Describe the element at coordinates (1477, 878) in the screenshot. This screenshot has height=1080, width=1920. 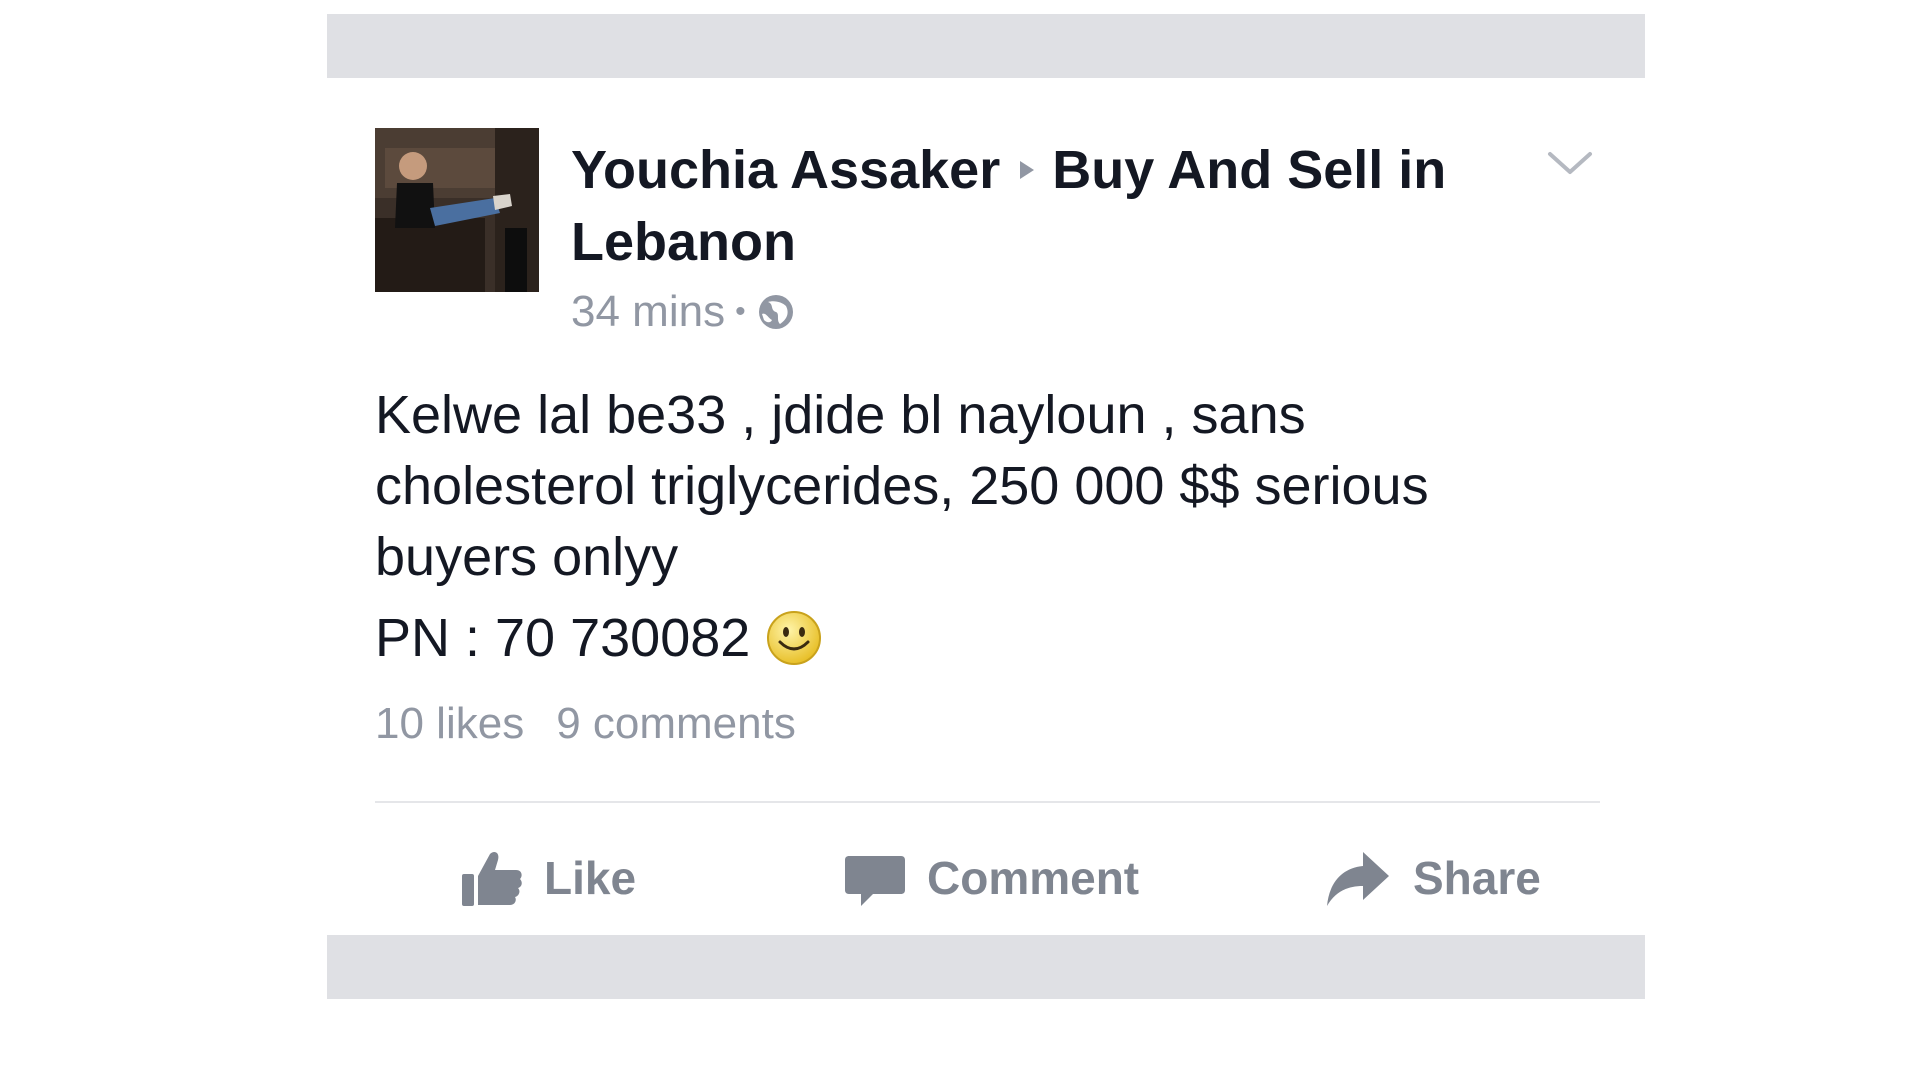
I see `share-label: Share` at that location.